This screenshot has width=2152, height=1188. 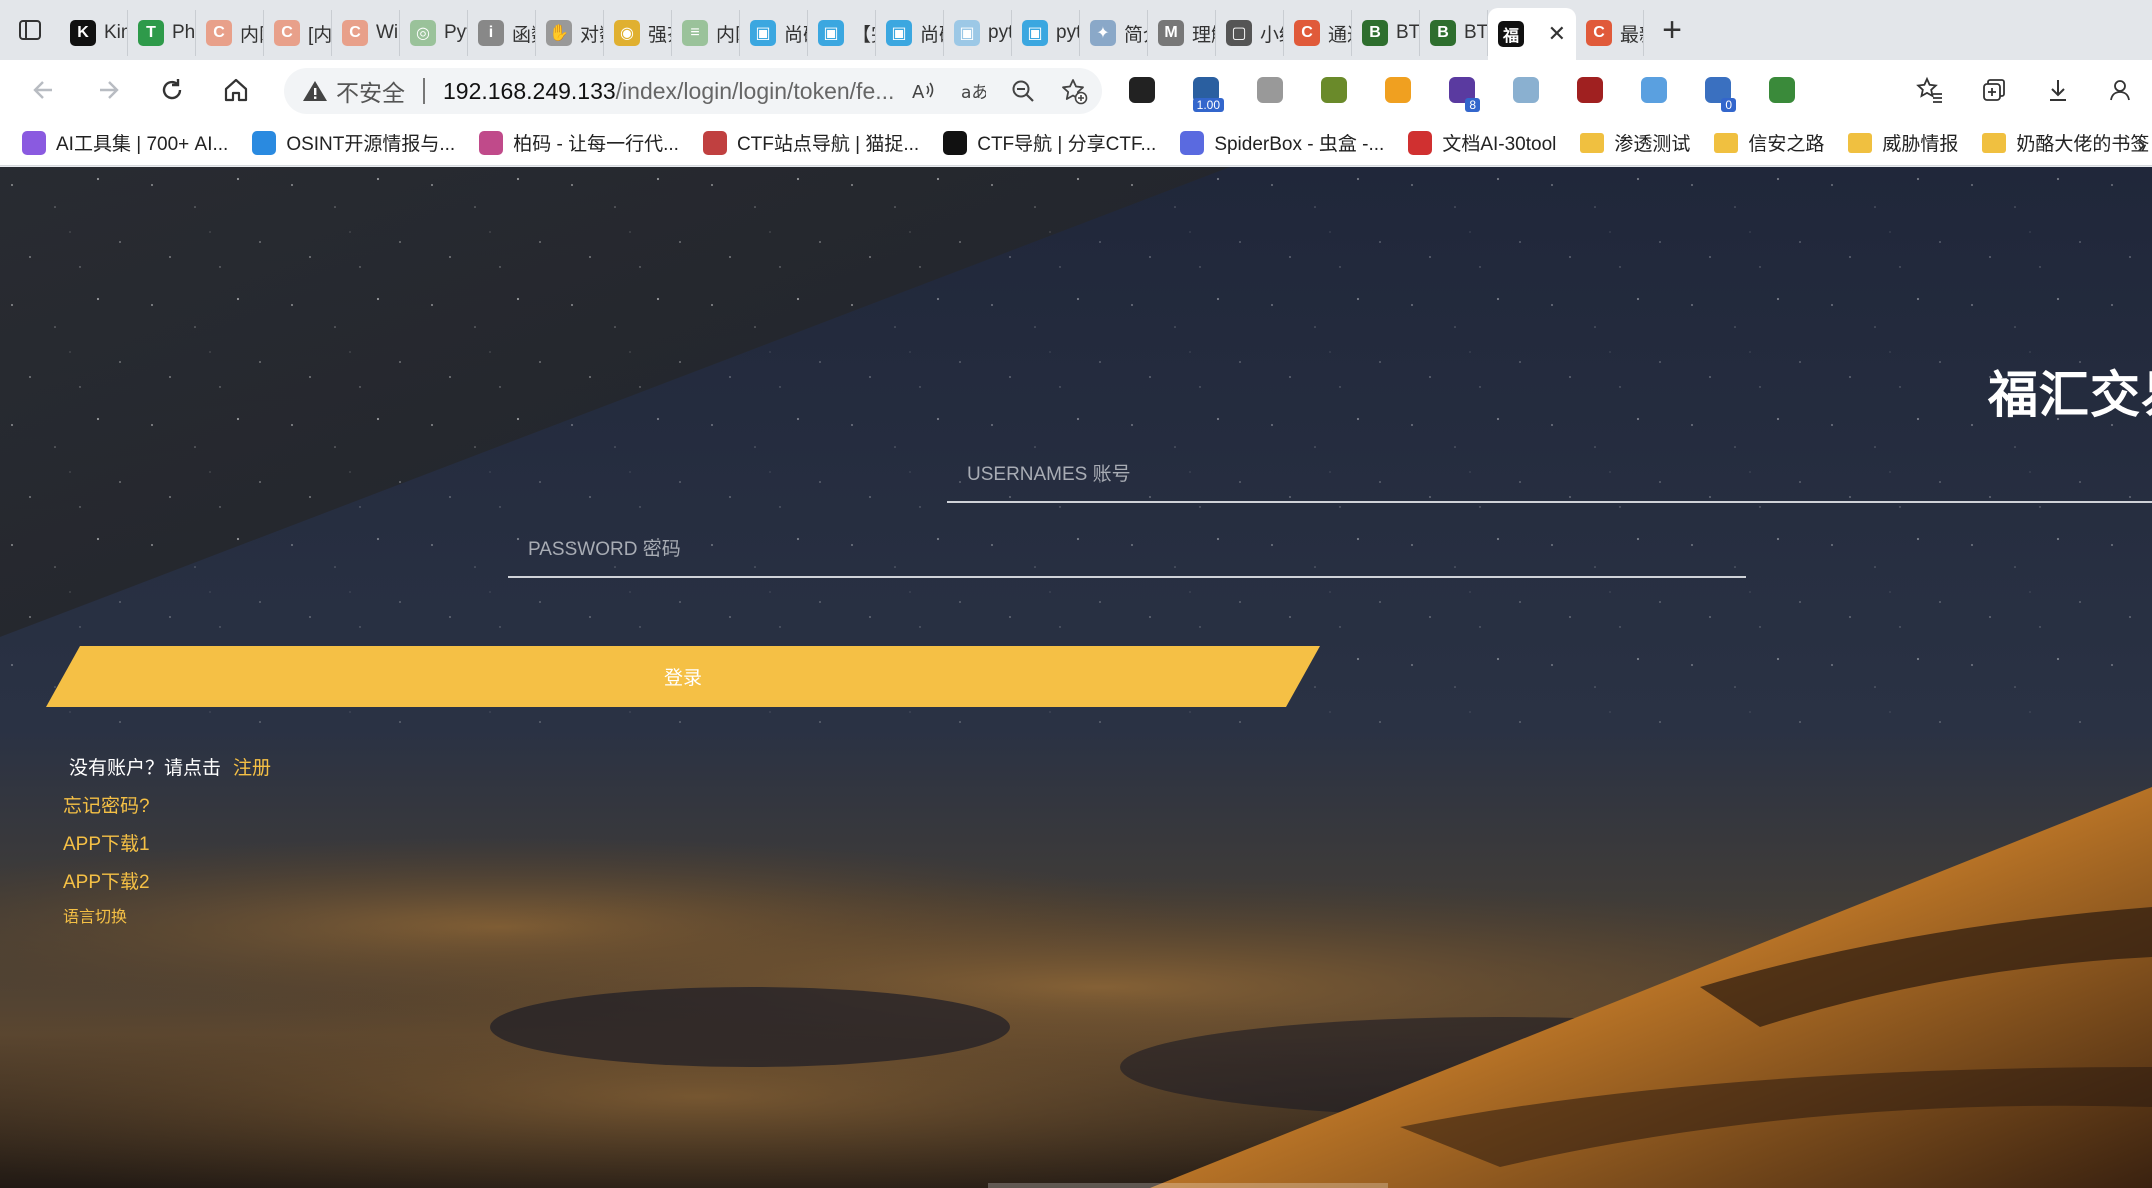 I want to click on url-host: 192.168.249.133, so click(x=529, y=90).